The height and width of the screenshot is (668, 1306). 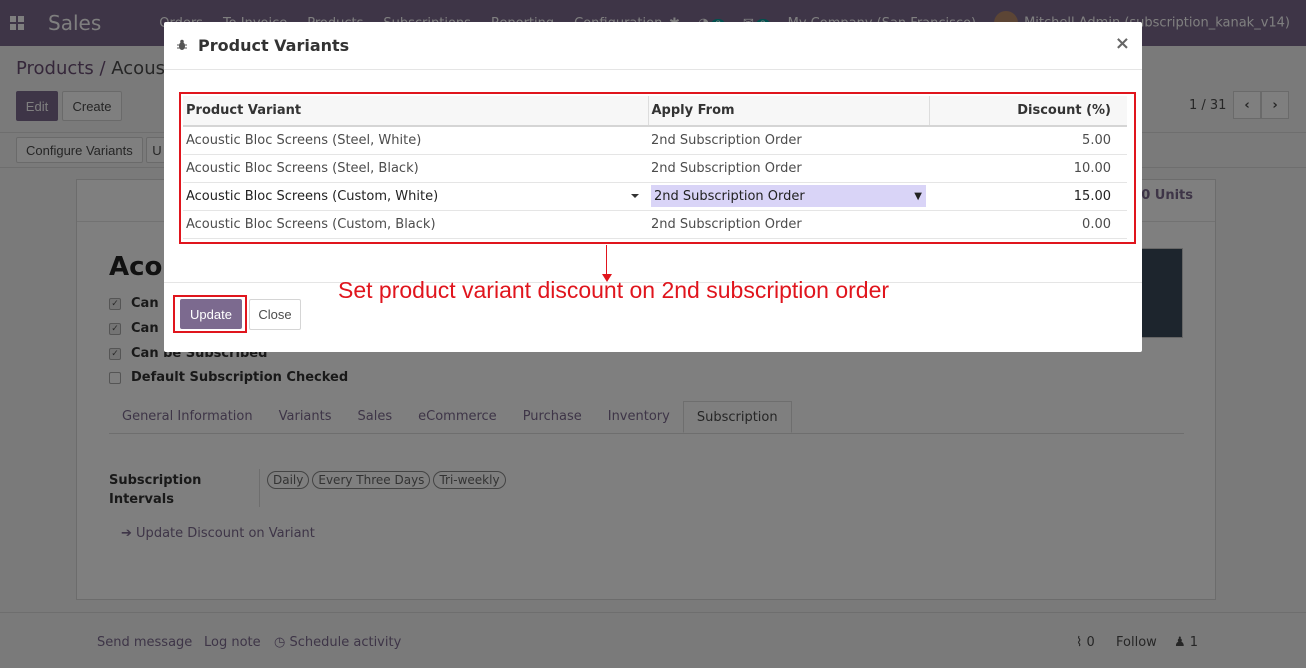 I want to click on column-header-discount: Discount (%), so click(x=1027, y=111).